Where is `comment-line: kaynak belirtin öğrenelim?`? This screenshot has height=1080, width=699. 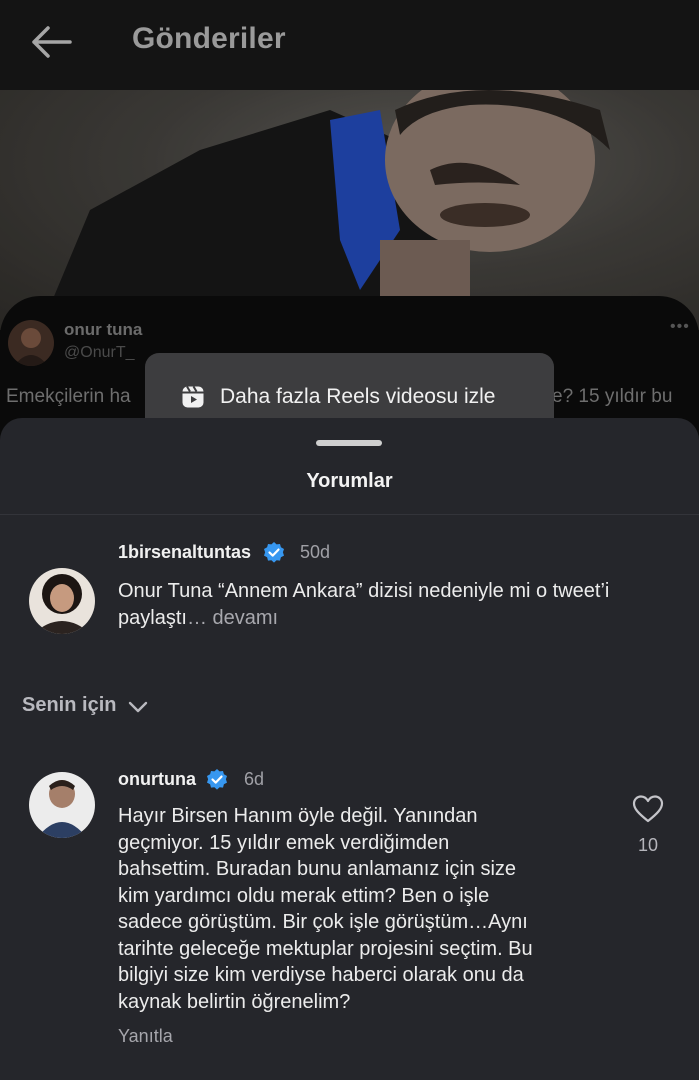
comment-line: kaynak belirtin öğrenelim? is located at coordinates (234, 1001).